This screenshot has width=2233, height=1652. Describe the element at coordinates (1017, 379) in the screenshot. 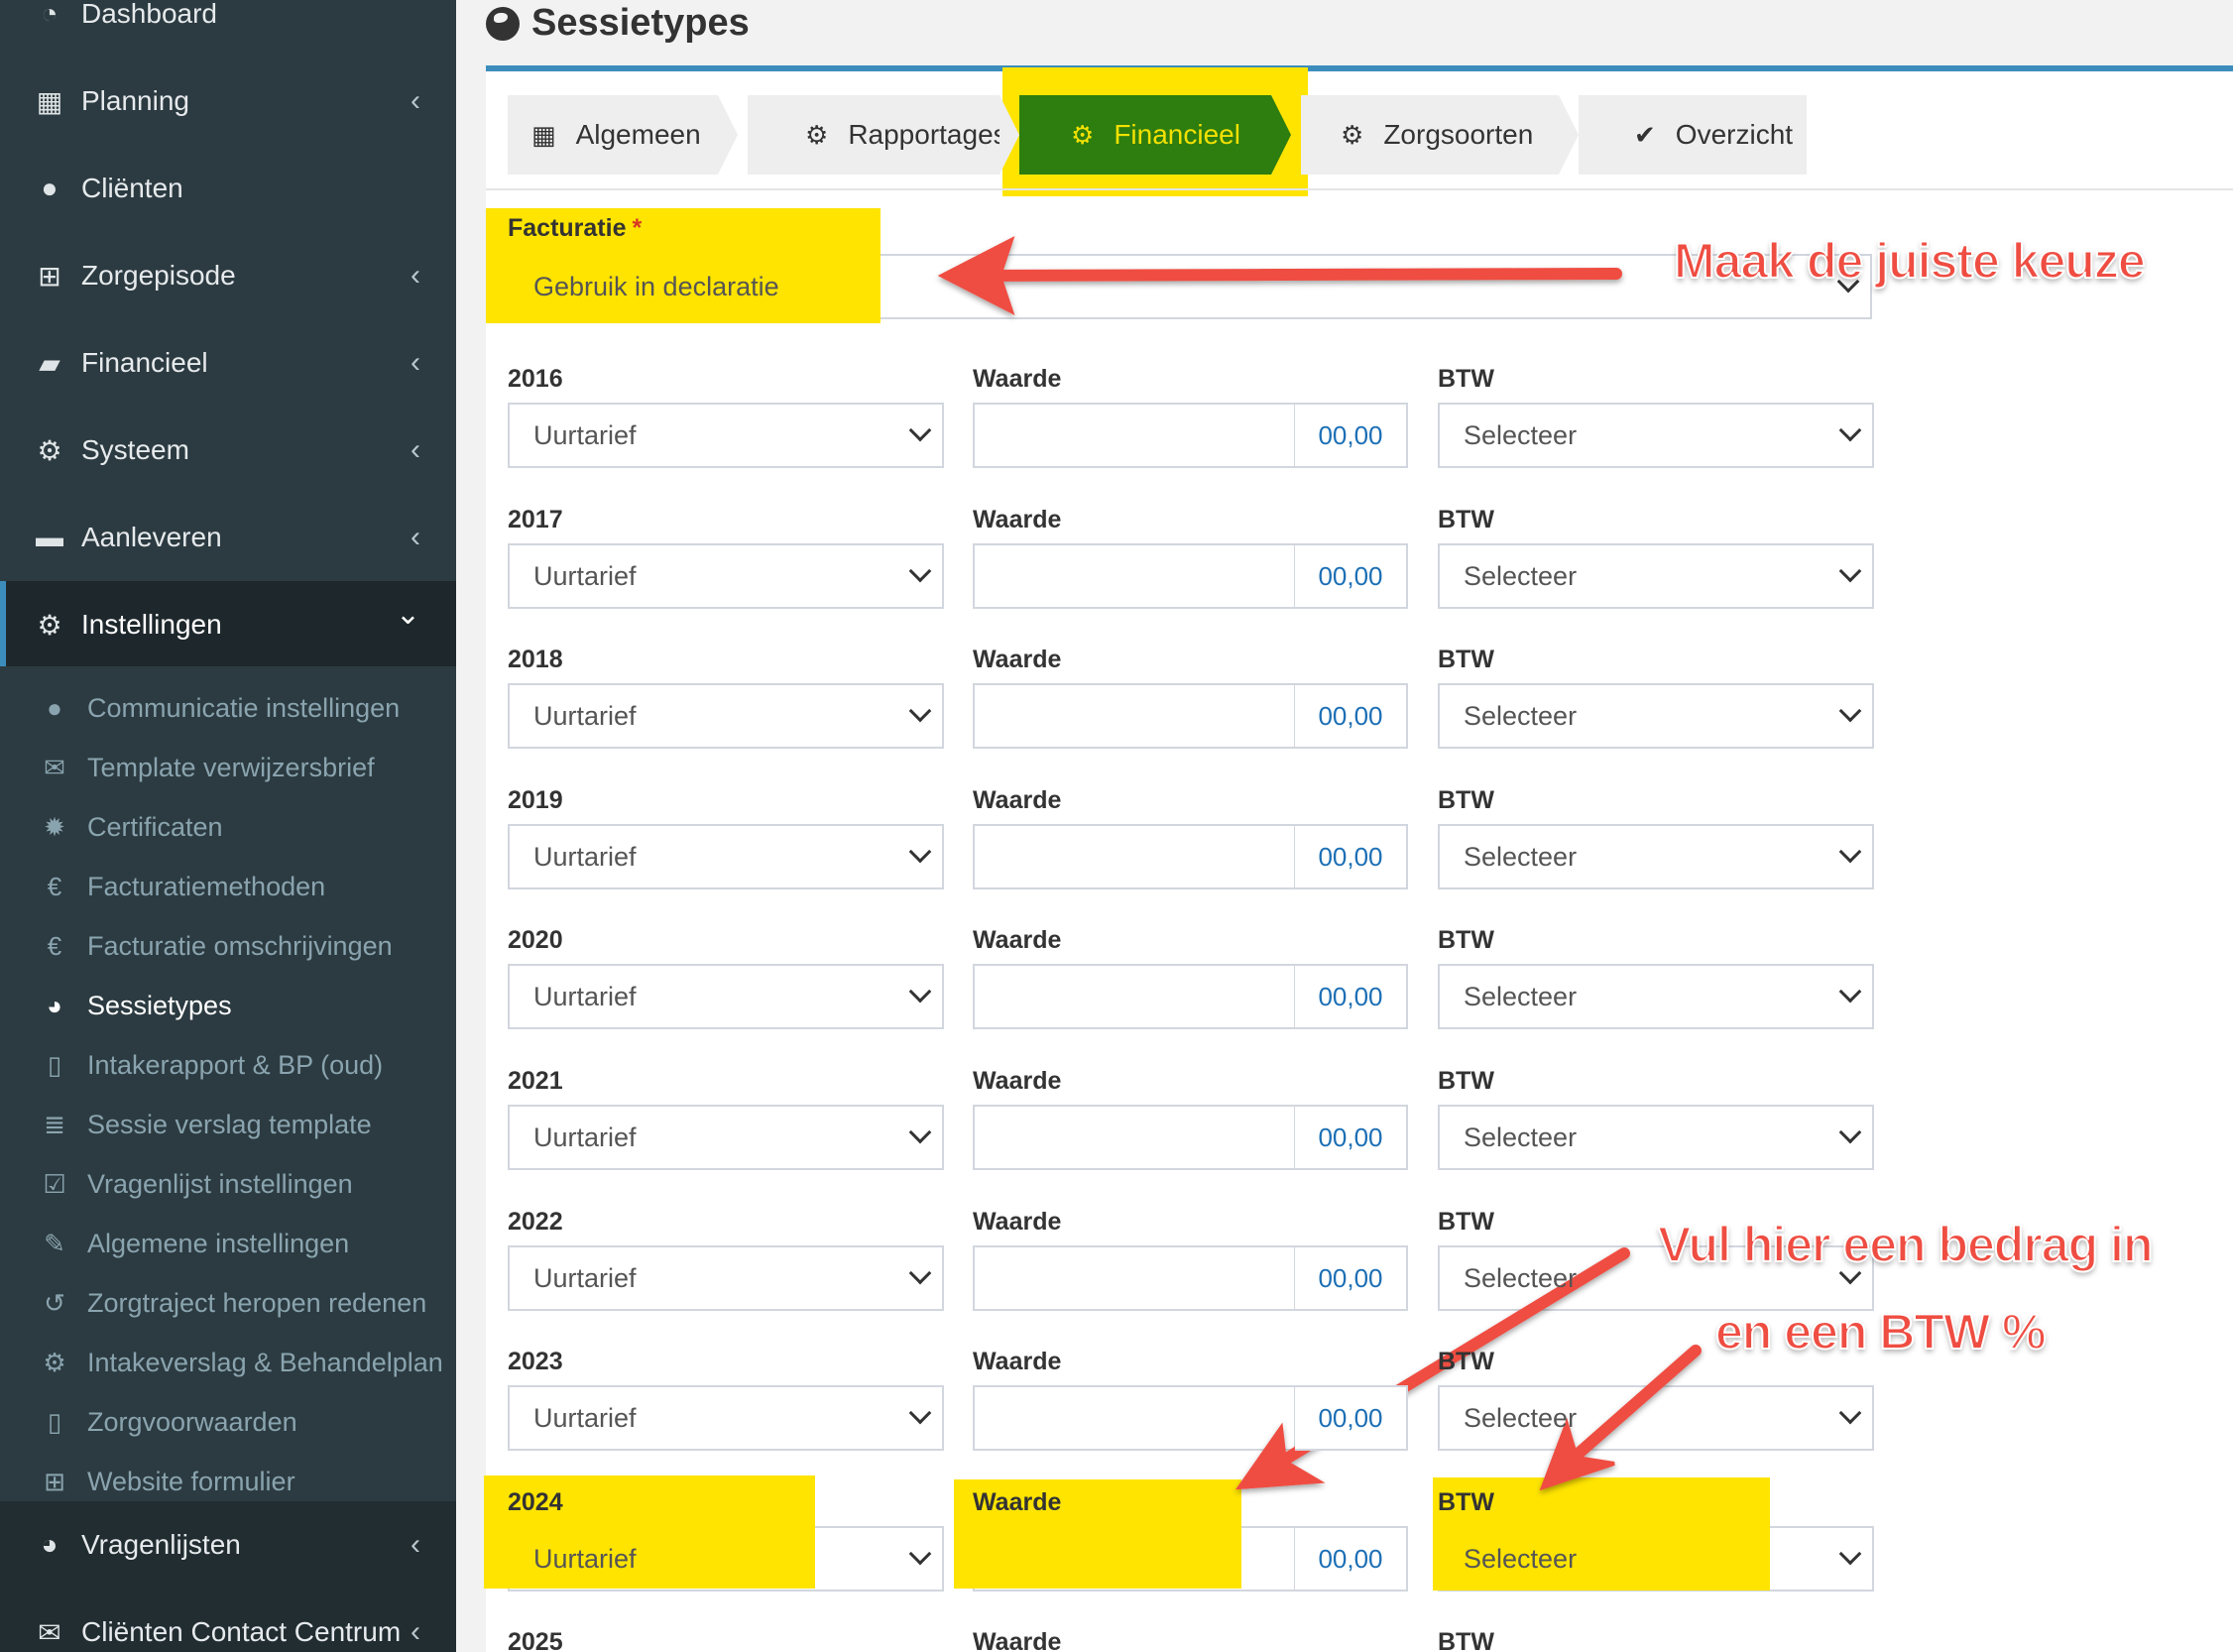

I see `waarde-label-2016: Waarde` at that location.